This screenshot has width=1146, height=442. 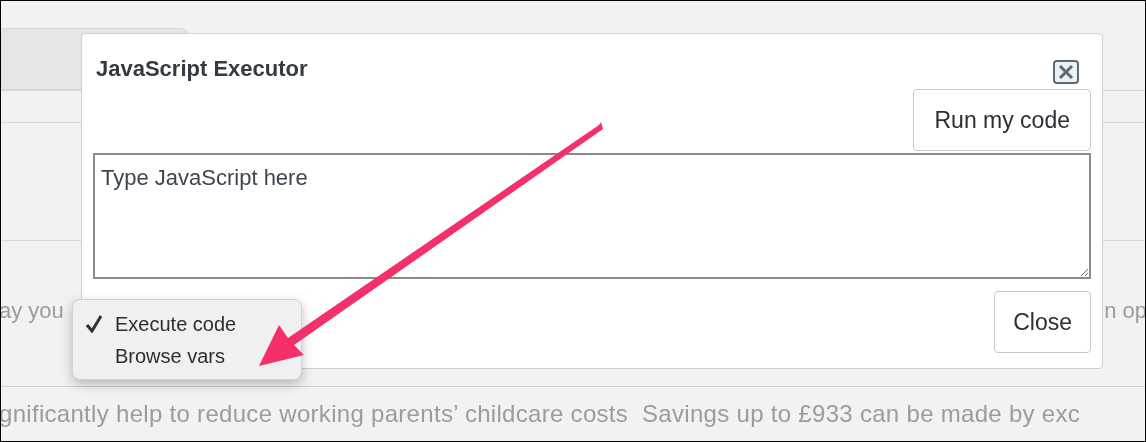 I want to click on dialog-title: JavaScript Executor, so click(x=202, y=69).